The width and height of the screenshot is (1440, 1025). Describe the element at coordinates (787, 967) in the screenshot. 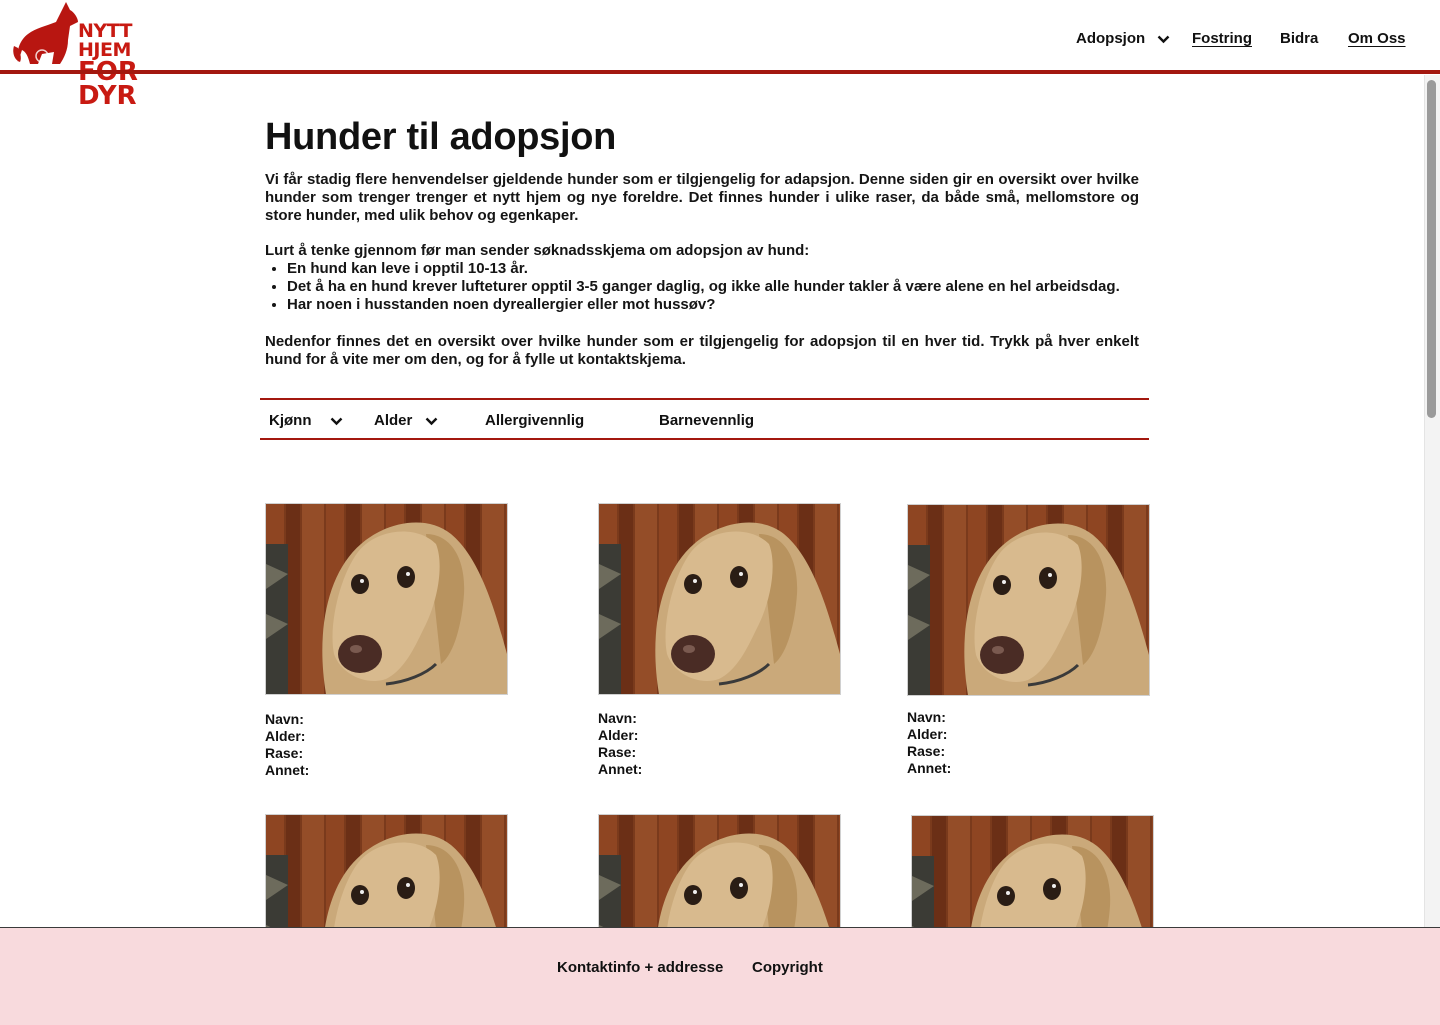

I see `footer-copyright: Copyright` at that location.